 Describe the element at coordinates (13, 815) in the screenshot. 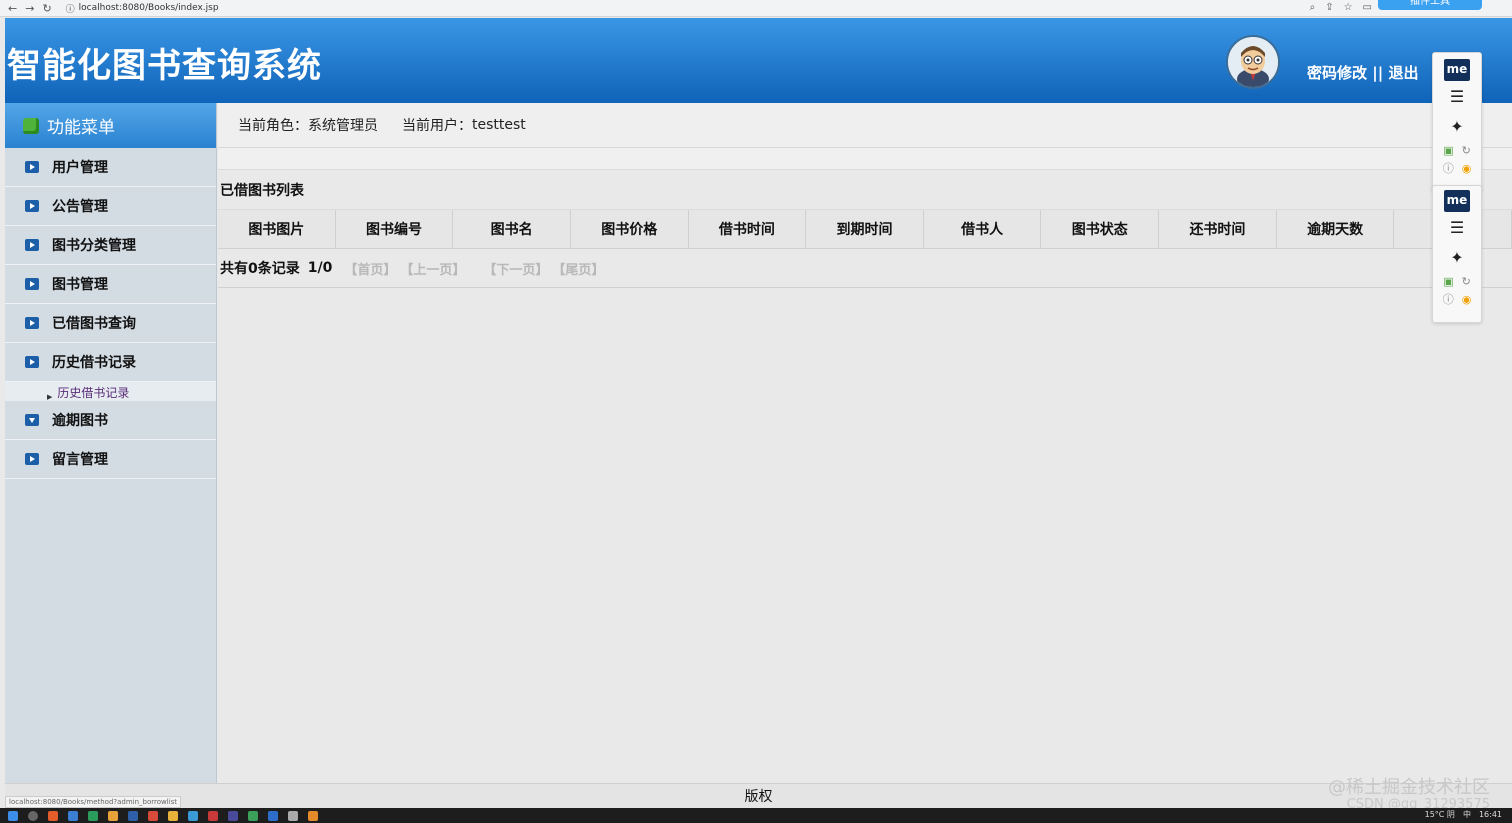

I see `windows-start-icon` at that location.